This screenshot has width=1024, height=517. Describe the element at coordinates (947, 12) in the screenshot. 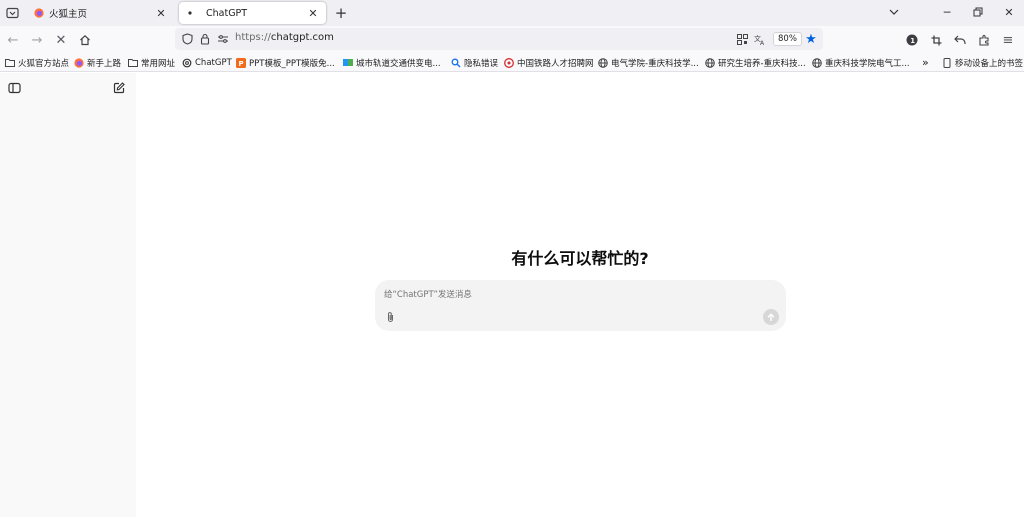

I see `minimize-icon: ─` at that location.